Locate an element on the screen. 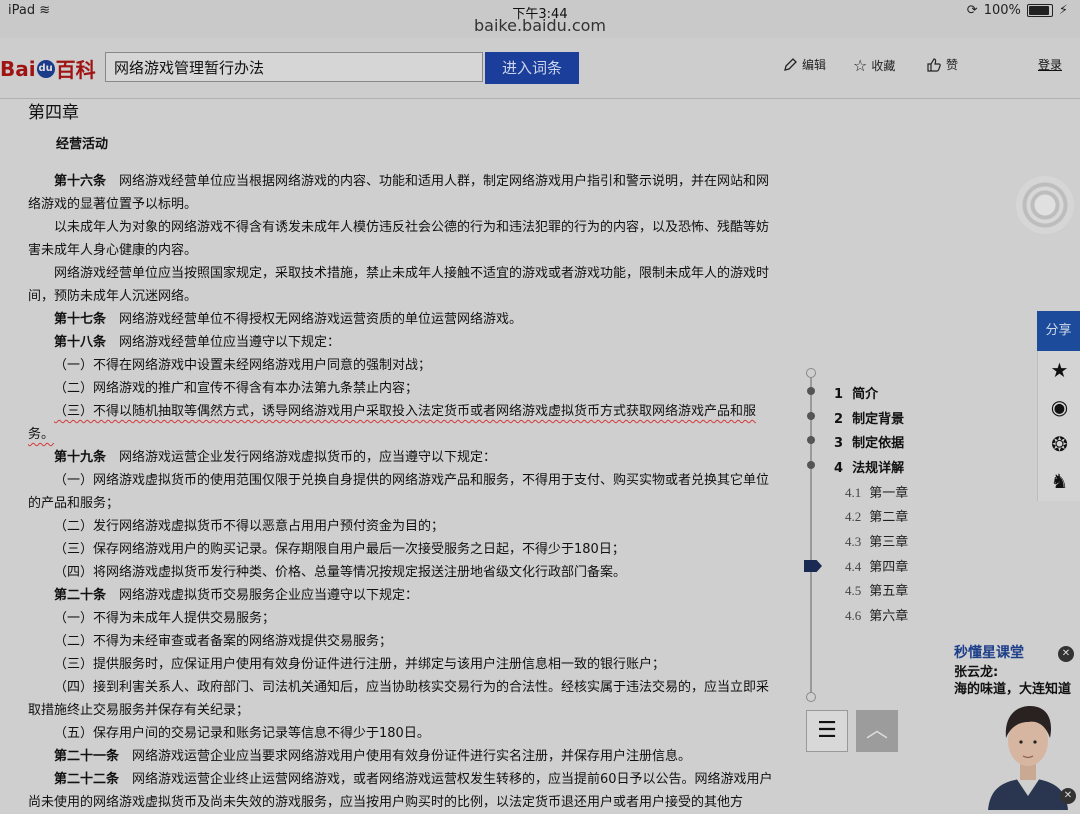 The image size is (1080, 814). chevron-up-icon: ︿ is located at coordinates (877, 731).